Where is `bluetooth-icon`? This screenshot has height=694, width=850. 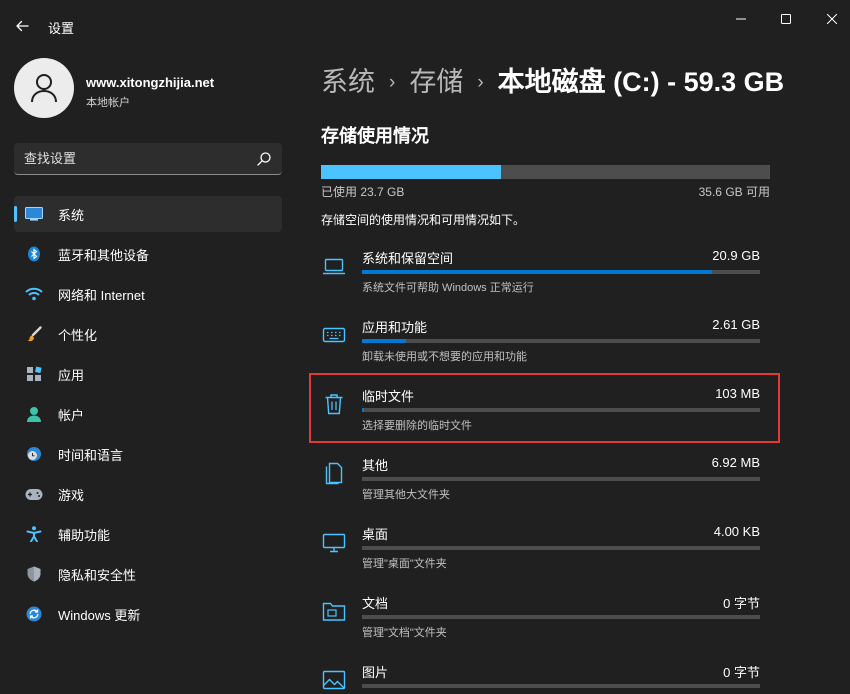
bluetooth-icon is located at coordinates (34, 254).